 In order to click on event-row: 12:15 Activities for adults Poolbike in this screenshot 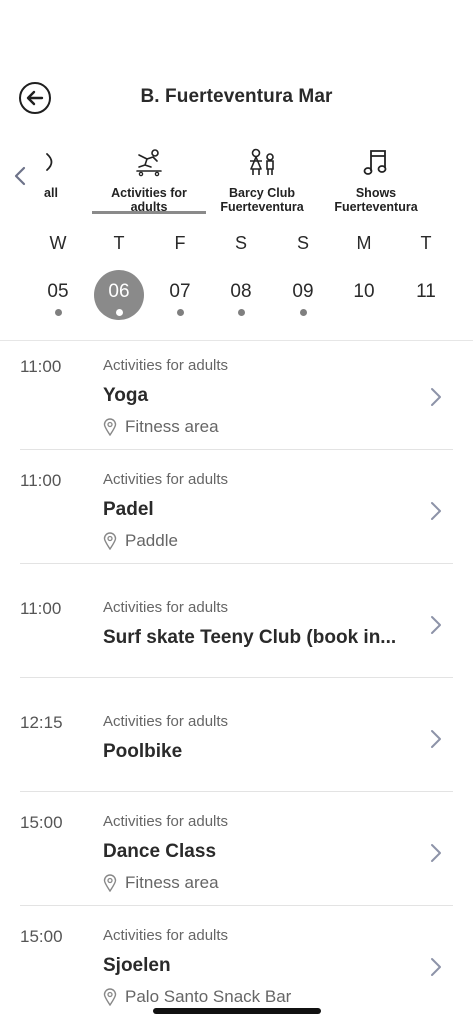, I will do `click(236, 738)`.